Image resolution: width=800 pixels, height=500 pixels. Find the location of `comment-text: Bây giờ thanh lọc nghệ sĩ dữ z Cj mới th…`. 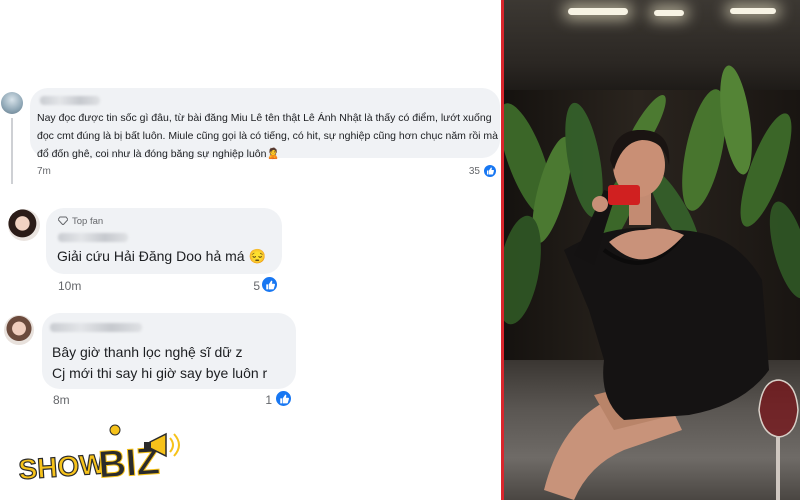

comment-text: Bây giờ thanh lọc nghệ sĩ dữ z Cj mới th… is located at coordinates (159, 363).